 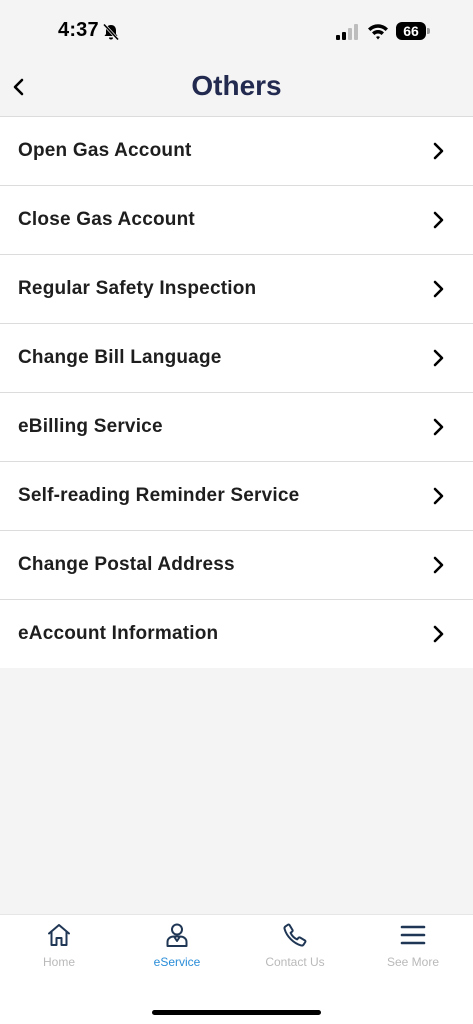 I want to click on tab-eservice: eService, so click(x=177, y=951).